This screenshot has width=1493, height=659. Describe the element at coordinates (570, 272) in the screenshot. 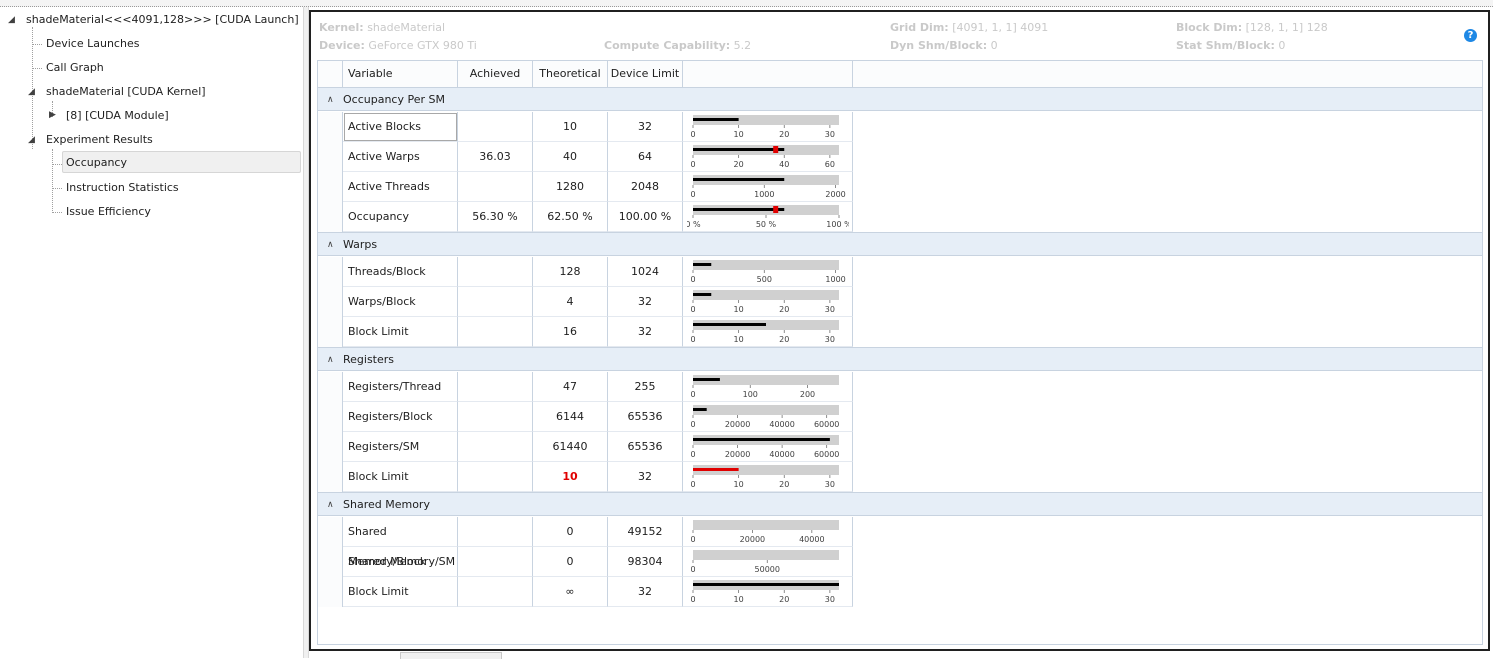

I see `theoretical-cell: 128` at that location.